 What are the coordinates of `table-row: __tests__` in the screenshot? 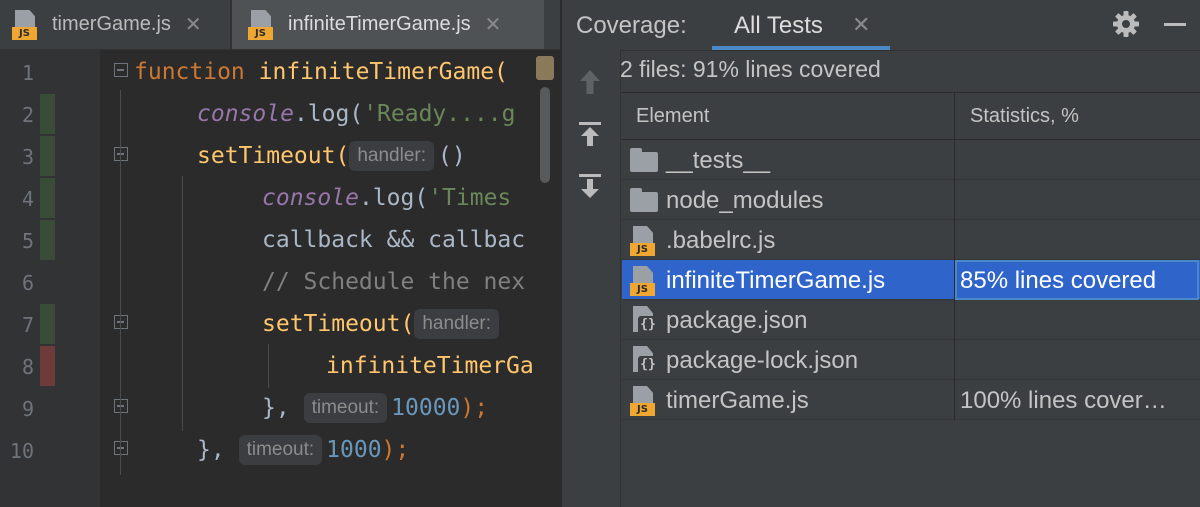 It's located at (911, 160).